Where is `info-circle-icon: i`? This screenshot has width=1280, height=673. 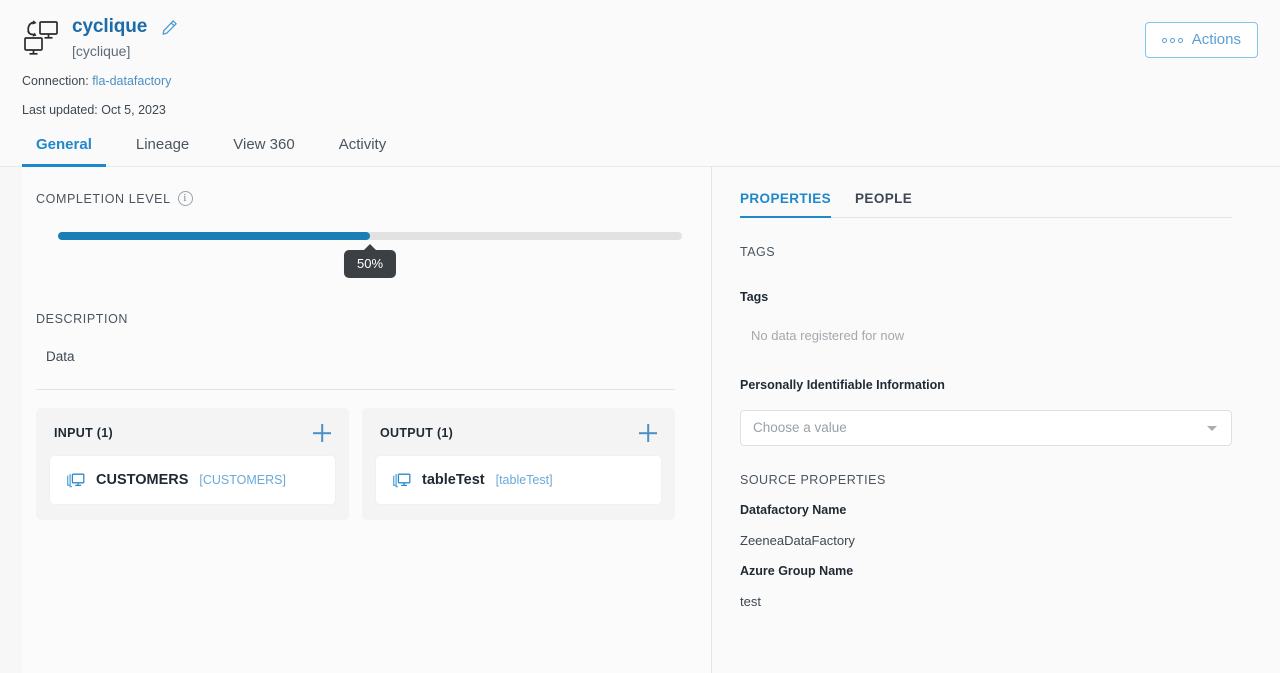 info-circle-icon: i is located at coordinates (185, 198).